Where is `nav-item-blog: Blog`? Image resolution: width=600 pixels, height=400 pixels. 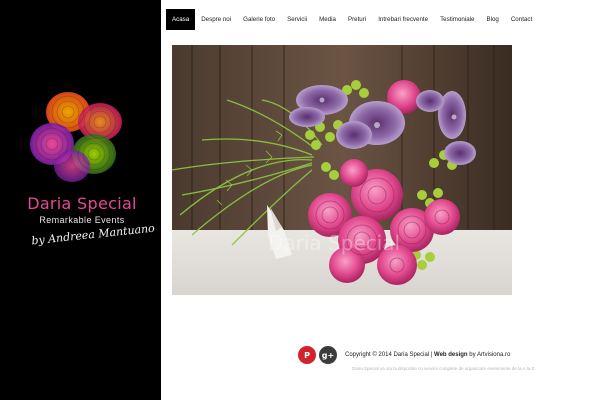 nav-item-blog: Blog is located at coordinates (492, 19).